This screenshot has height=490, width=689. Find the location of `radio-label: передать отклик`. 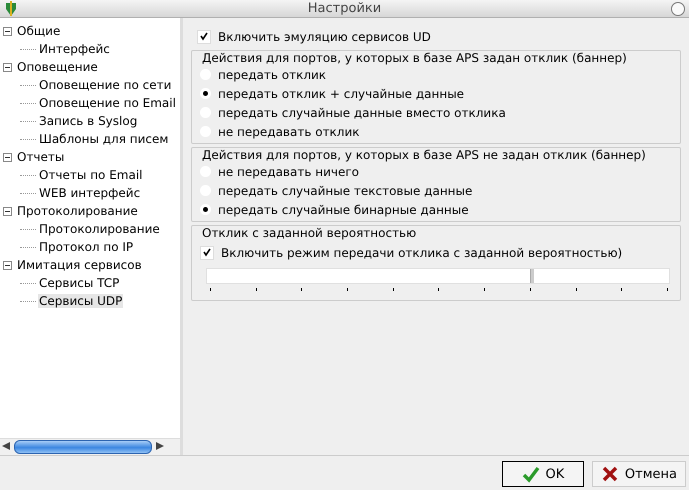

radio-label: передать отклик is located at coordinates (272, 75).